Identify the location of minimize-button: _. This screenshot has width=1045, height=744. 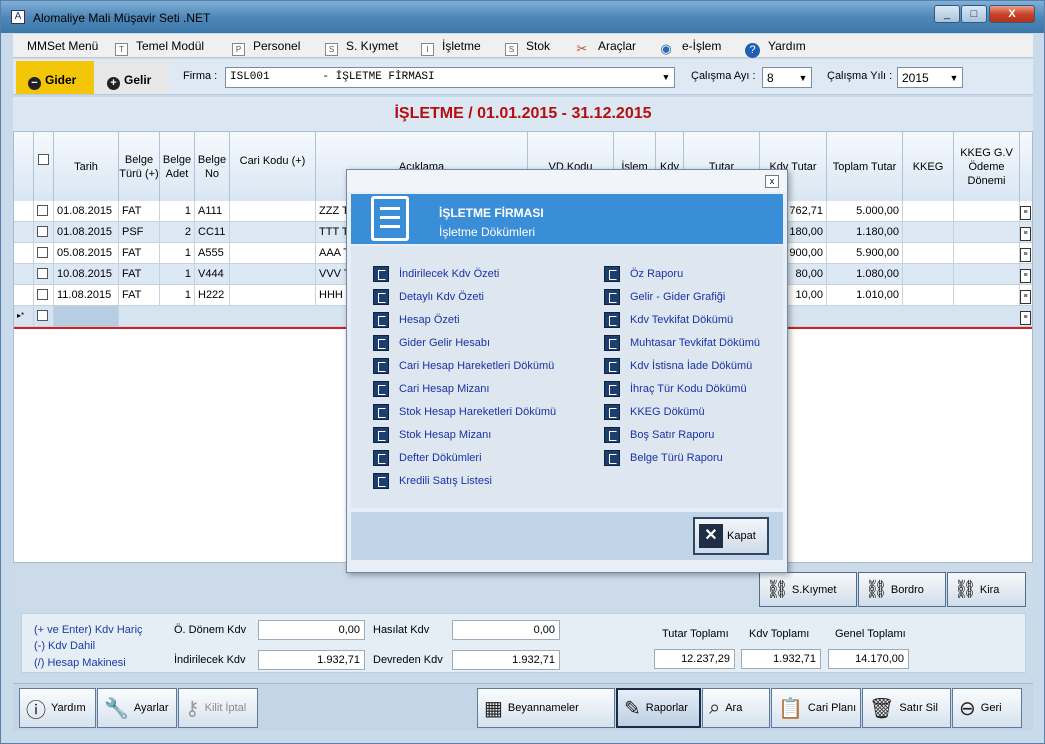
(947, 14).